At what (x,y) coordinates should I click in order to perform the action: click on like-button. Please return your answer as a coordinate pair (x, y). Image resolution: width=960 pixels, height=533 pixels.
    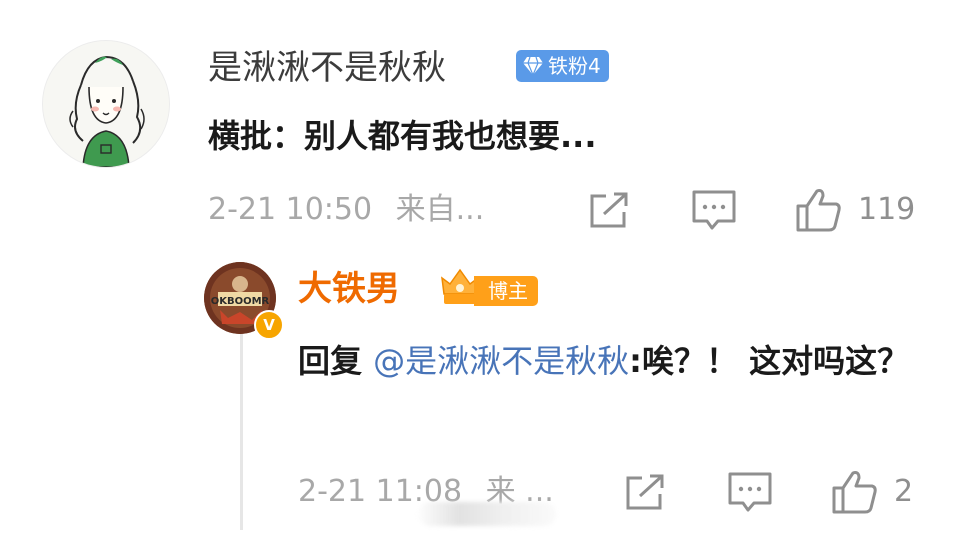
    Looking at the image, I should click on (819, 210).